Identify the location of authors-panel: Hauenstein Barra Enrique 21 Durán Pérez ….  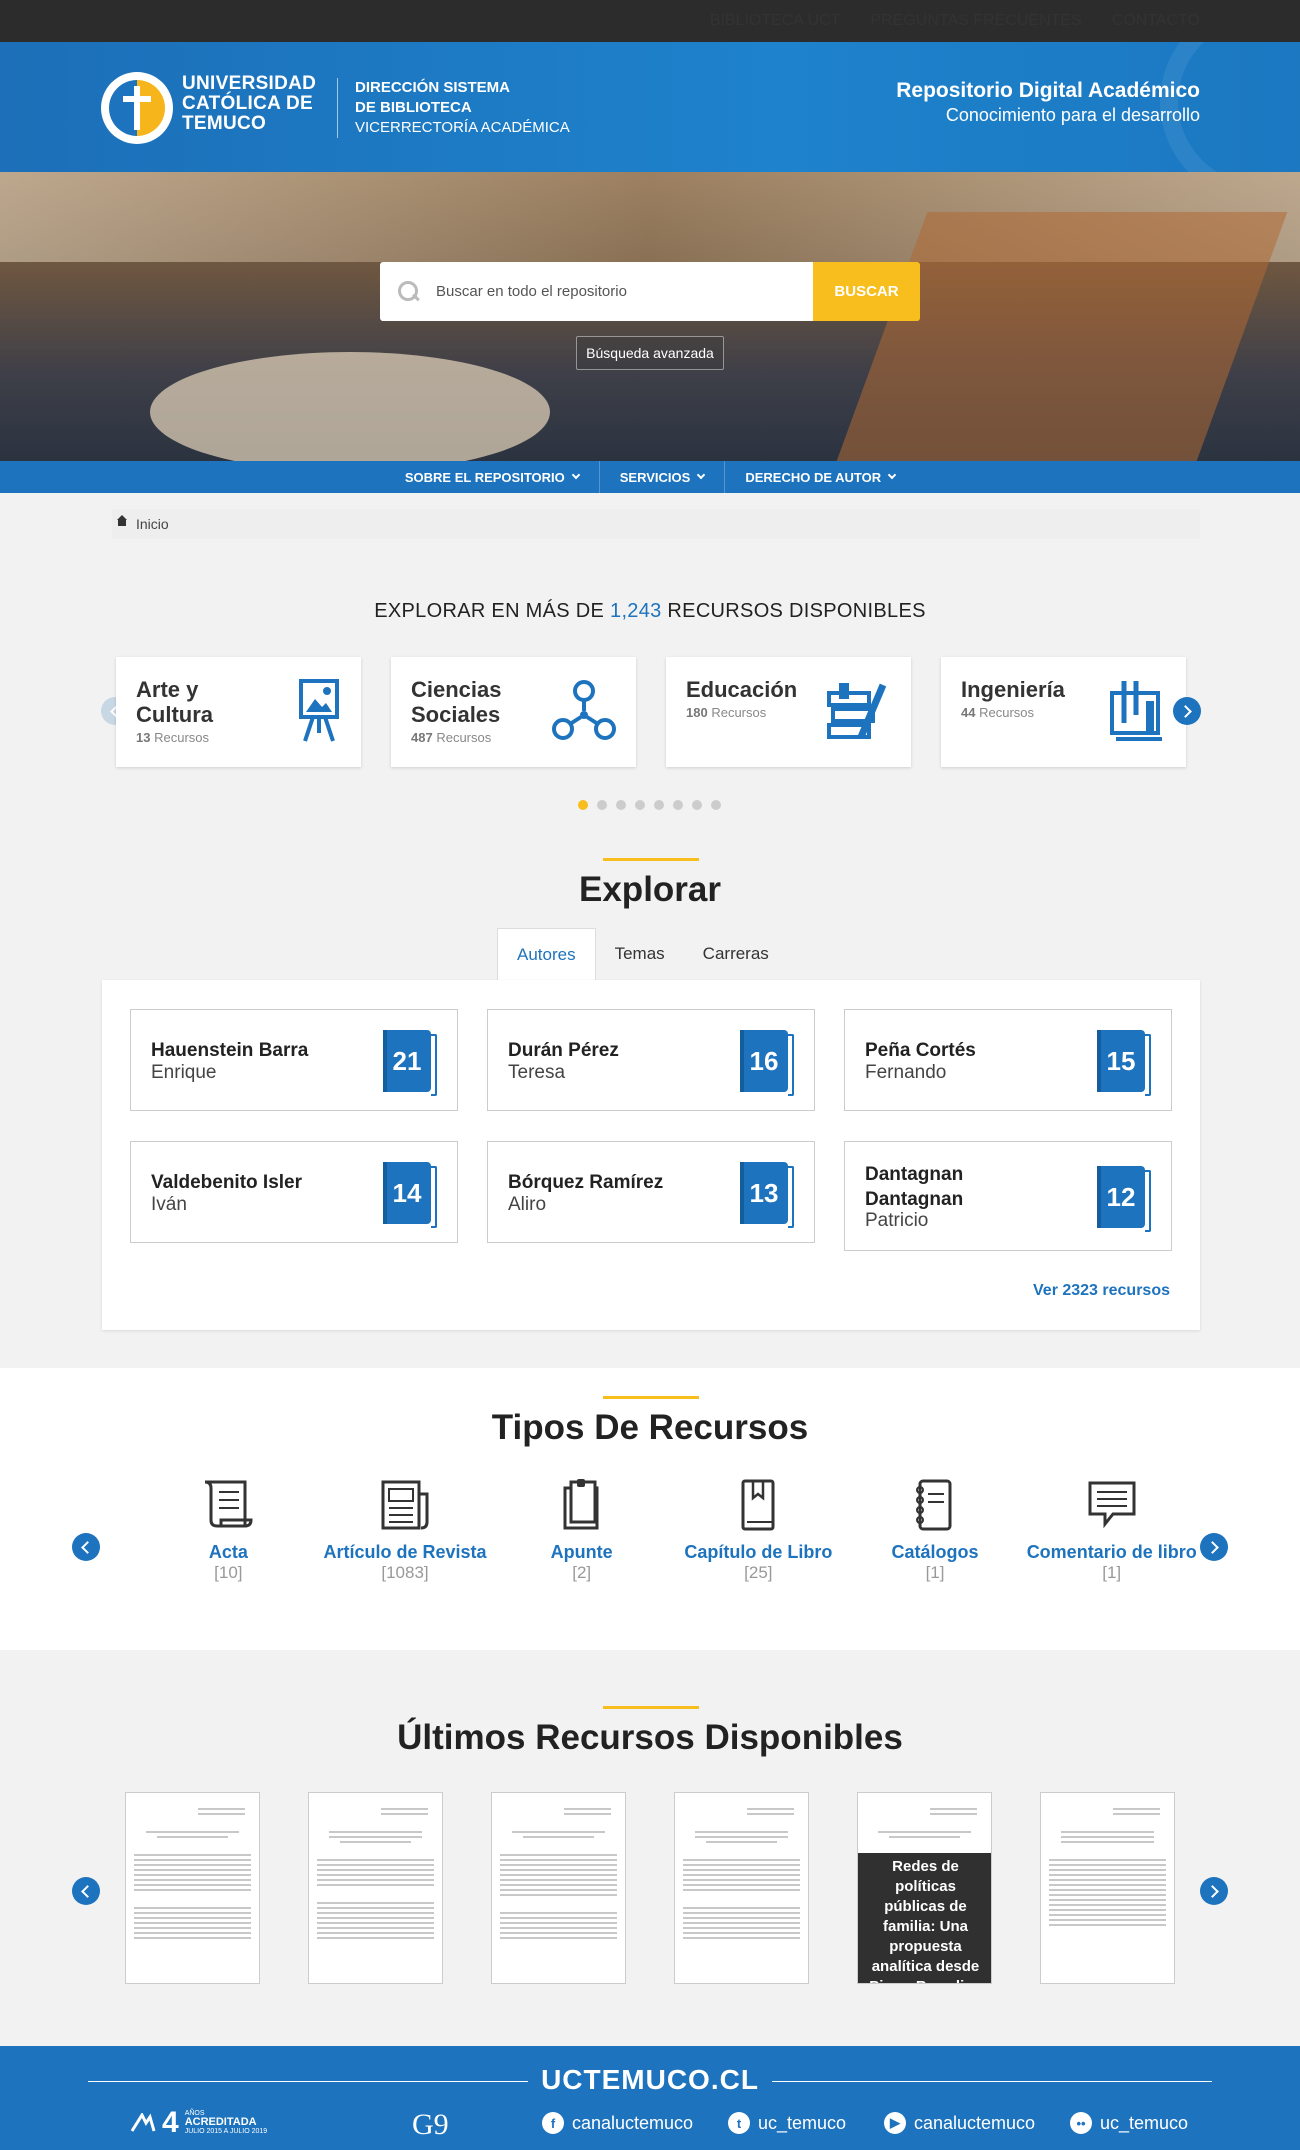
(651, 1155).